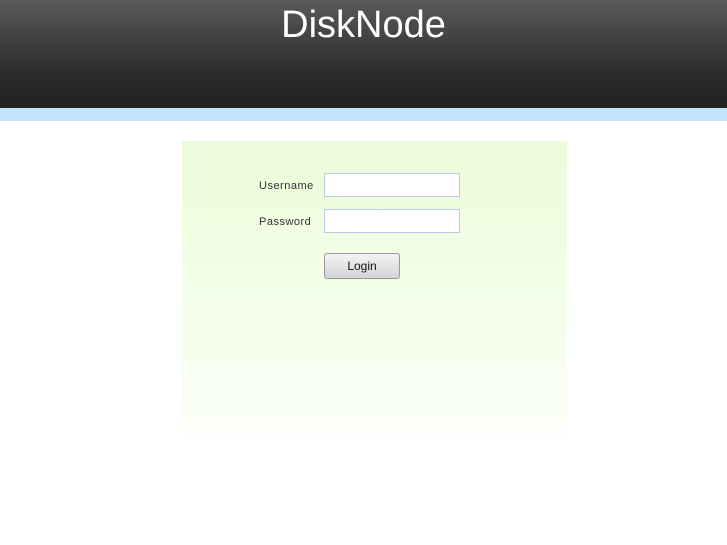 Image resolution: width=727 pixels, height=545 pixels. I want to click on header-band, so click(363, 114).